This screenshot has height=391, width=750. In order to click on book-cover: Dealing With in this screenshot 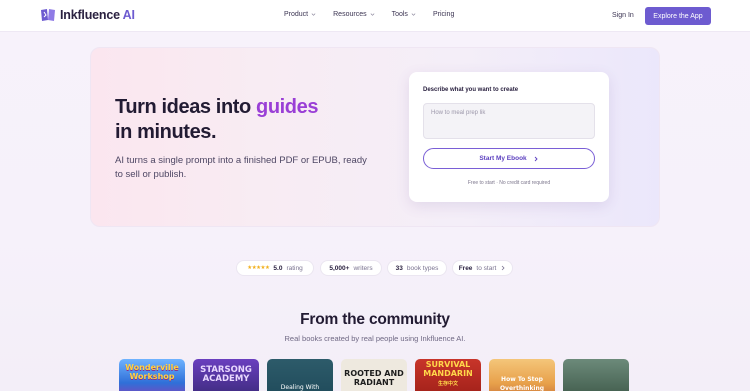, I will do `click(300, 375)`.